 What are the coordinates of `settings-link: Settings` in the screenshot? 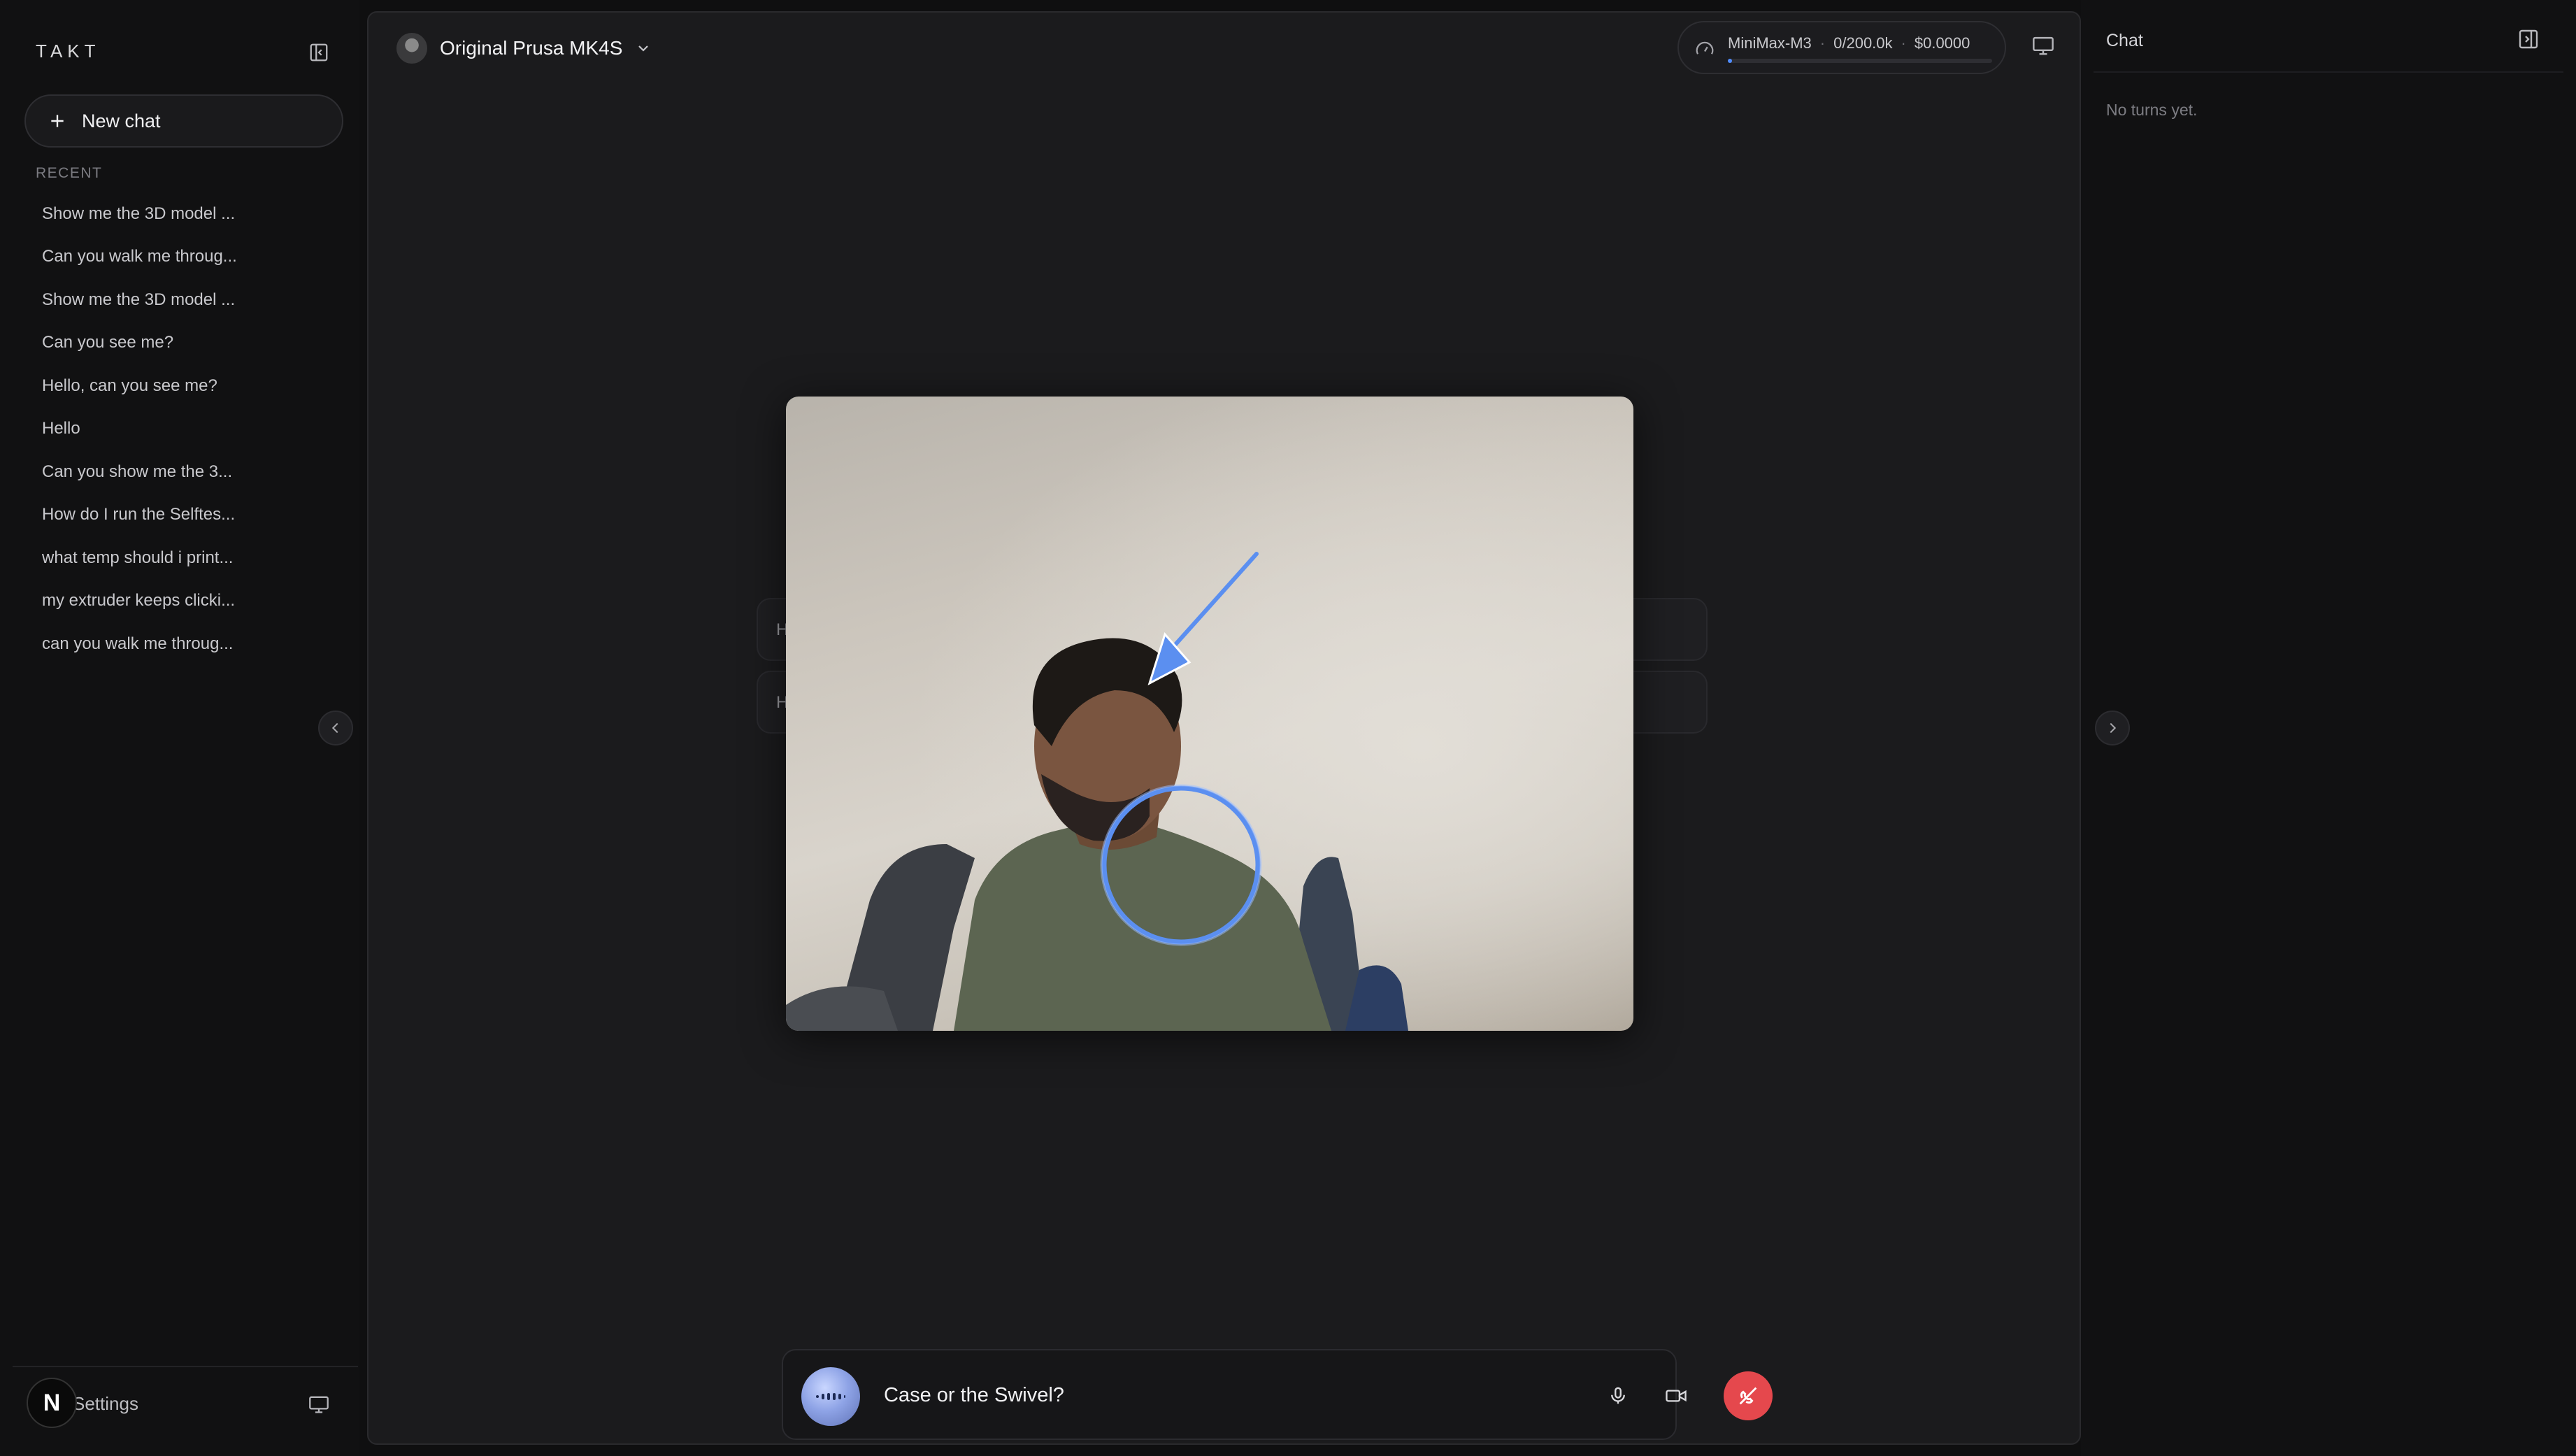 It's located at (105, 1404).